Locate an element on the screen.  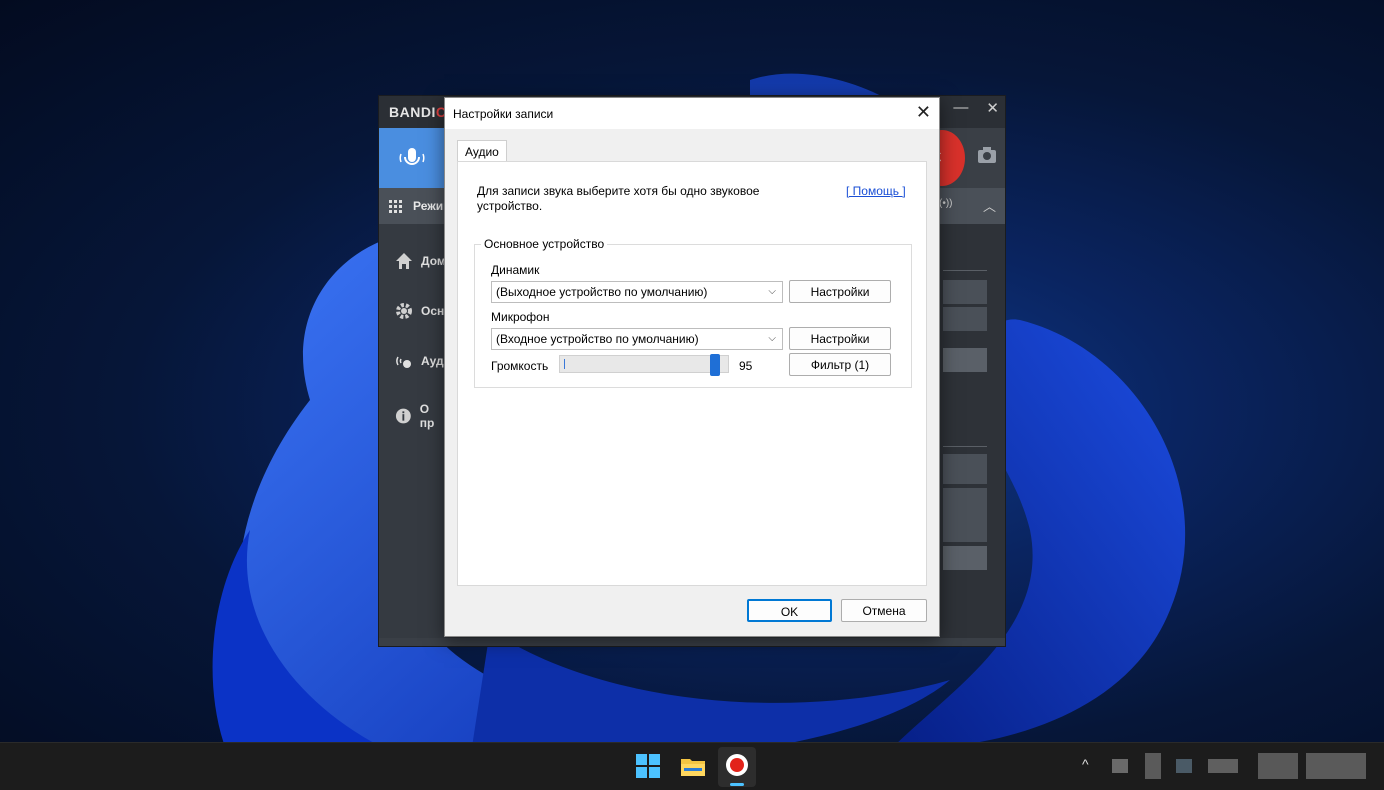
chevron-up-icon: ︿ is located at coordinates (989, 205).